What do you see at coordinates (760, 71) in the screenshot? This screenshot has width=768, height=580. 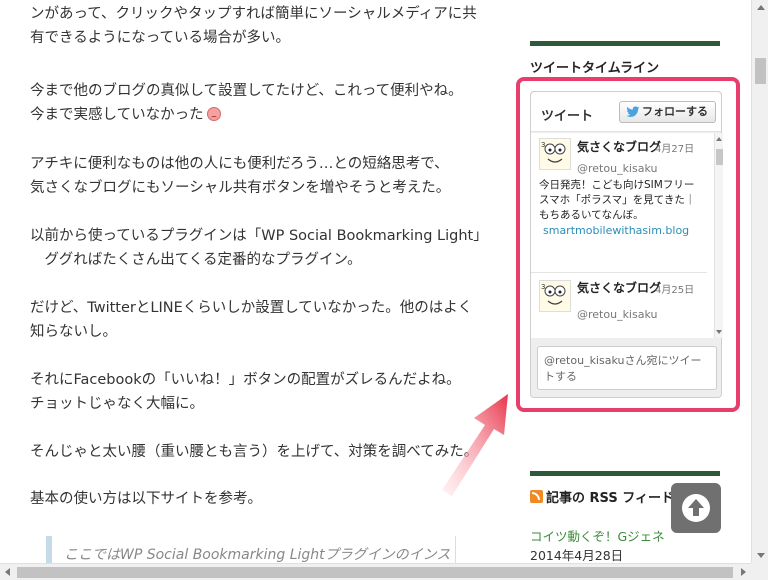 I see `page-scroll-thumb` at bounding box center [760, 71].